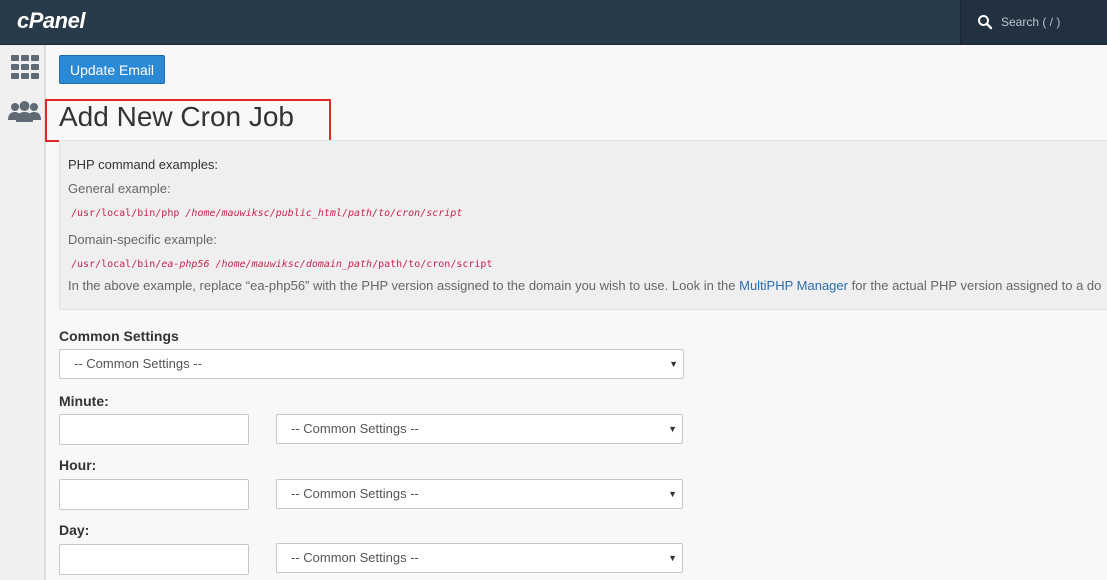 The height and width of the screenshot is (580, 1107). I want to click on search-box: Search ( / ), so click(1033, 22).